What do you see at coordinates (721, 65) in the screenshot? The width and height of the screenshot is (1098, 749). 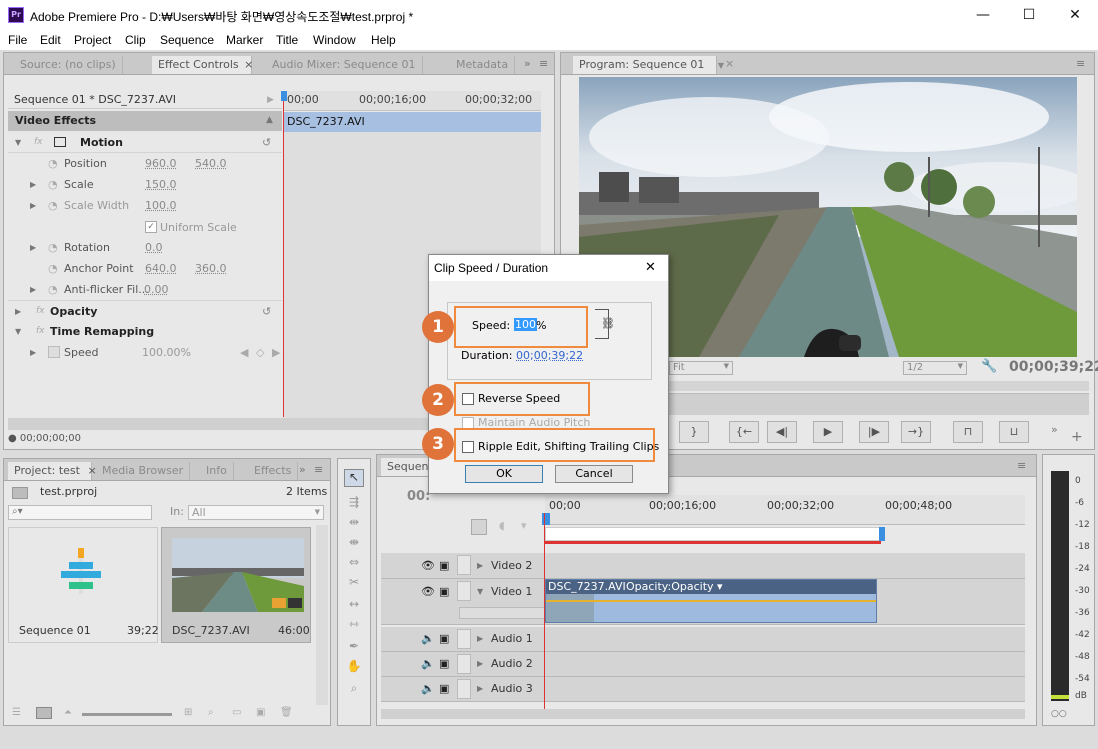 I see `chevron-down-icon: ▼` at bounding box center [721, 65].